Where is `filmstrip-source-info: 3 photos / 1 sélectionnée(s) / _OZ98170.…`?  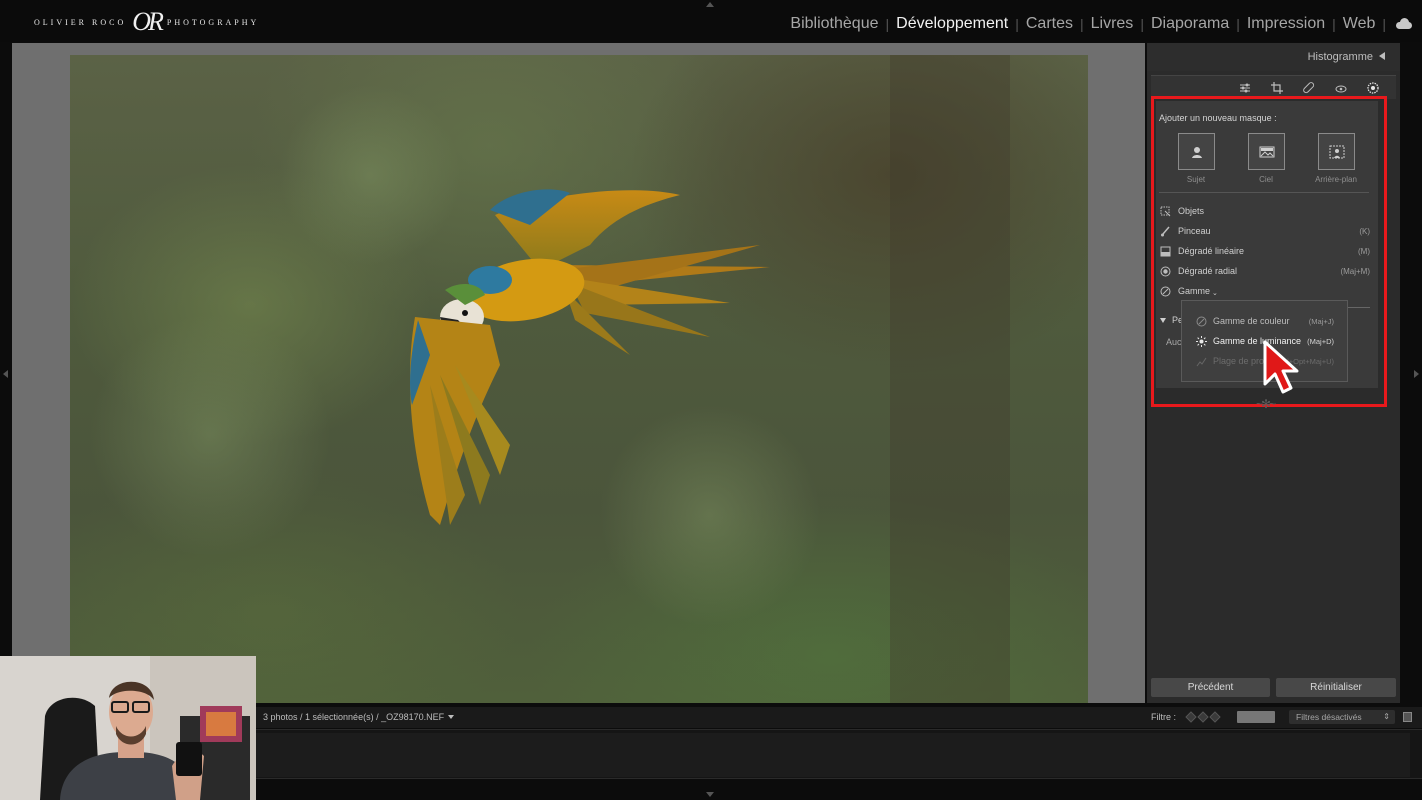 filmstrip-source-info: 3 photos / 1 sélectionnée(s) / _OZ98170.… is located at coordinates (359, 717).